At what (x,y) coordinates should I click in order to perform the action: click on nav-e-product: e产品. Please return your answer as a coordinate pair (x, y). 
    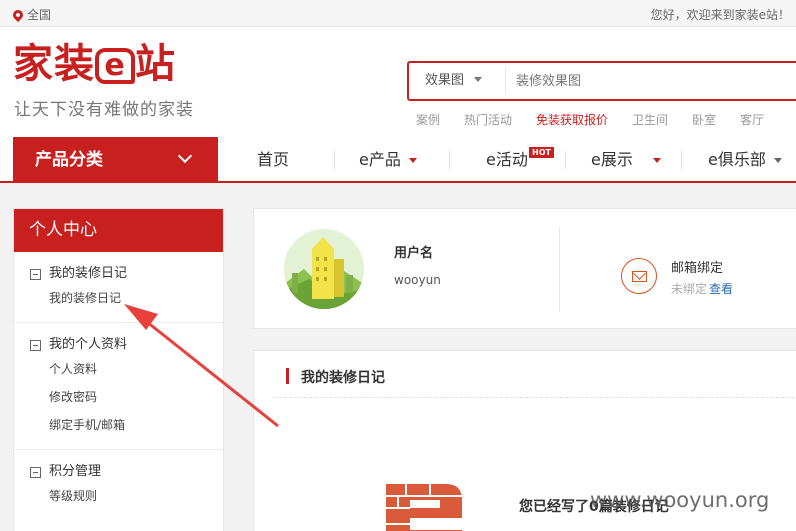
    Looking at the image, I should click on (388, 160).